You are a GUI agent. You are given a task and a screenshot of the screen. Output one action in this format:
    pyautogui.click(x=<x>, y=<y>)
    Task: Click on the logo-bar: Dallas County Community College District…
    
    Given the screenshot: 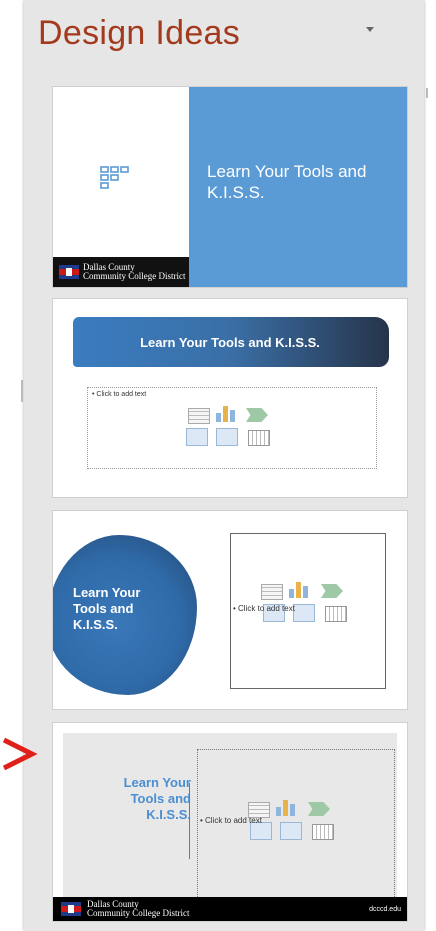 What is the action you would take?
    pyautogui.click(x=230, y=909)
    